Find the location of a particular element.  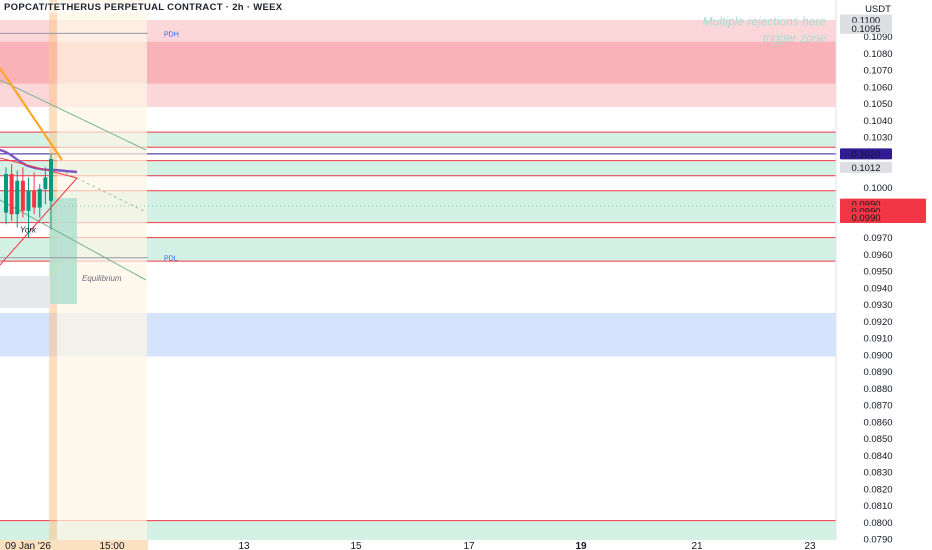

y-tick-label: 0.0960 is located at coordinates (877, 255).